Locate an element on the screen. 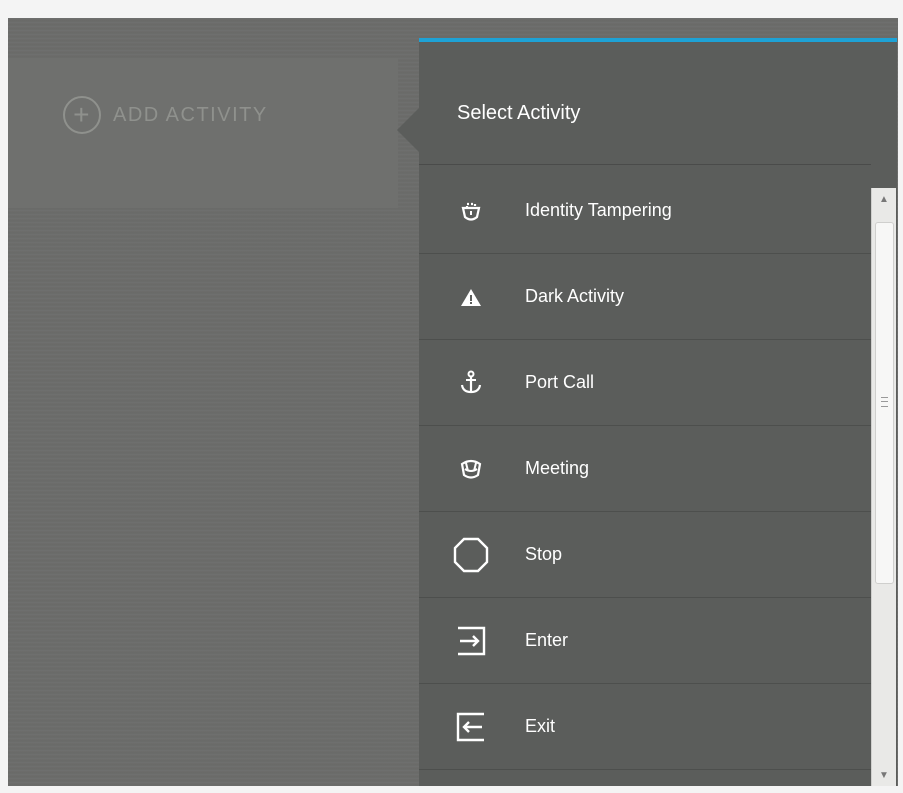 The image size is (903, 793). add-activity-label: ADD ACTIVITY is located at coordinates (190, 114).